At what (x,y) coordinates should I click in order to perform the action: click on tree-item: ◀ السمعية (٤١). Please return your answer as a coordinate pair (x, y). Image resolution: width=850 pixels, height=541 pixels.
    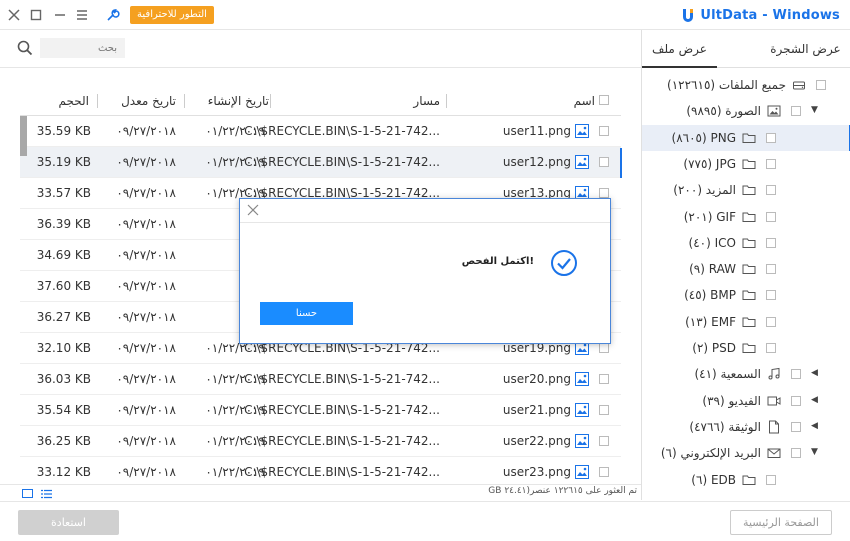
    Looking at the image, I should click on (746, 374).